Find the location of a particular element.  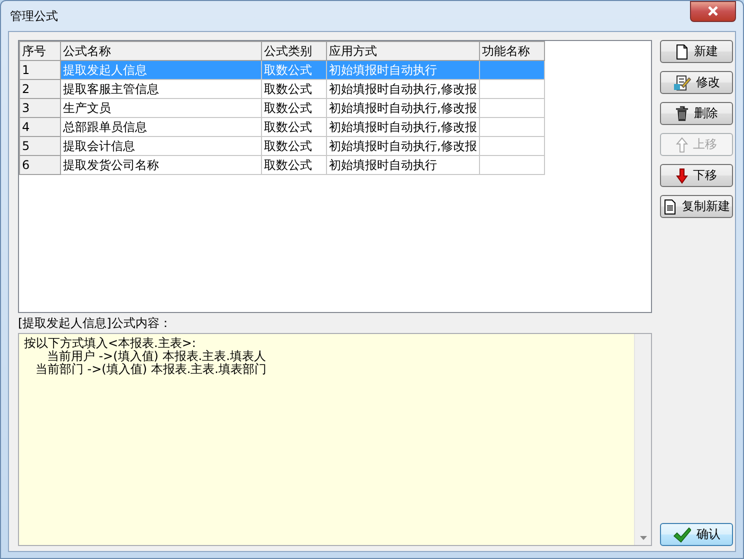

window-title: 管理公式 is located at coordinates (33, 16).